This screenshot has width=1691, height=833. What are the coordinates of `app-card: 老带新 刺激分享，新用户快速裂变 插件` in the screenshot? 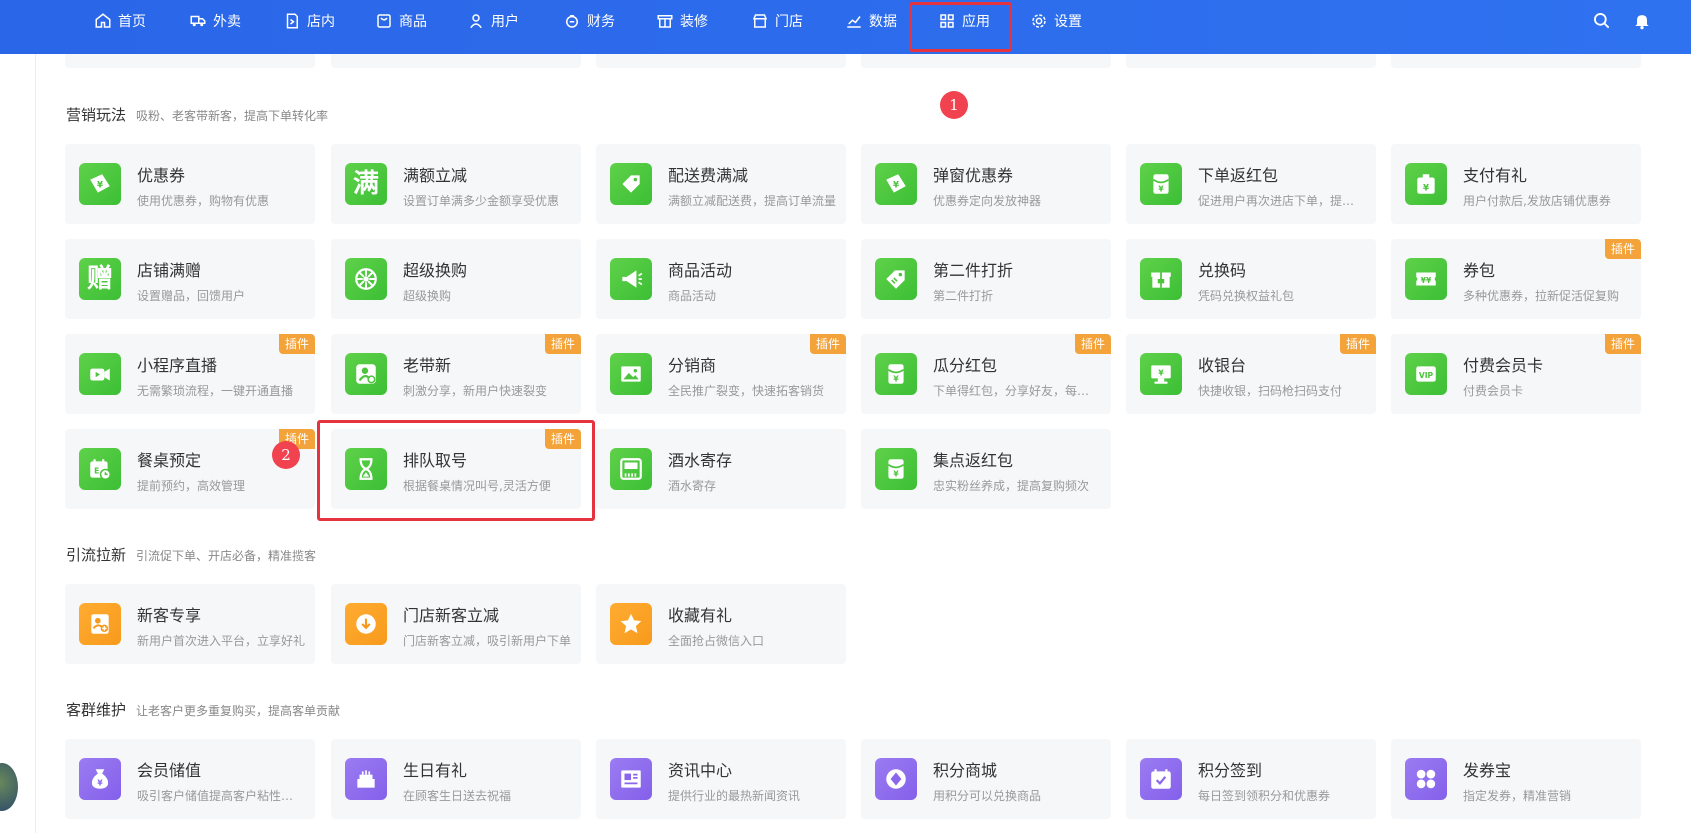 It's located at (456, 374).